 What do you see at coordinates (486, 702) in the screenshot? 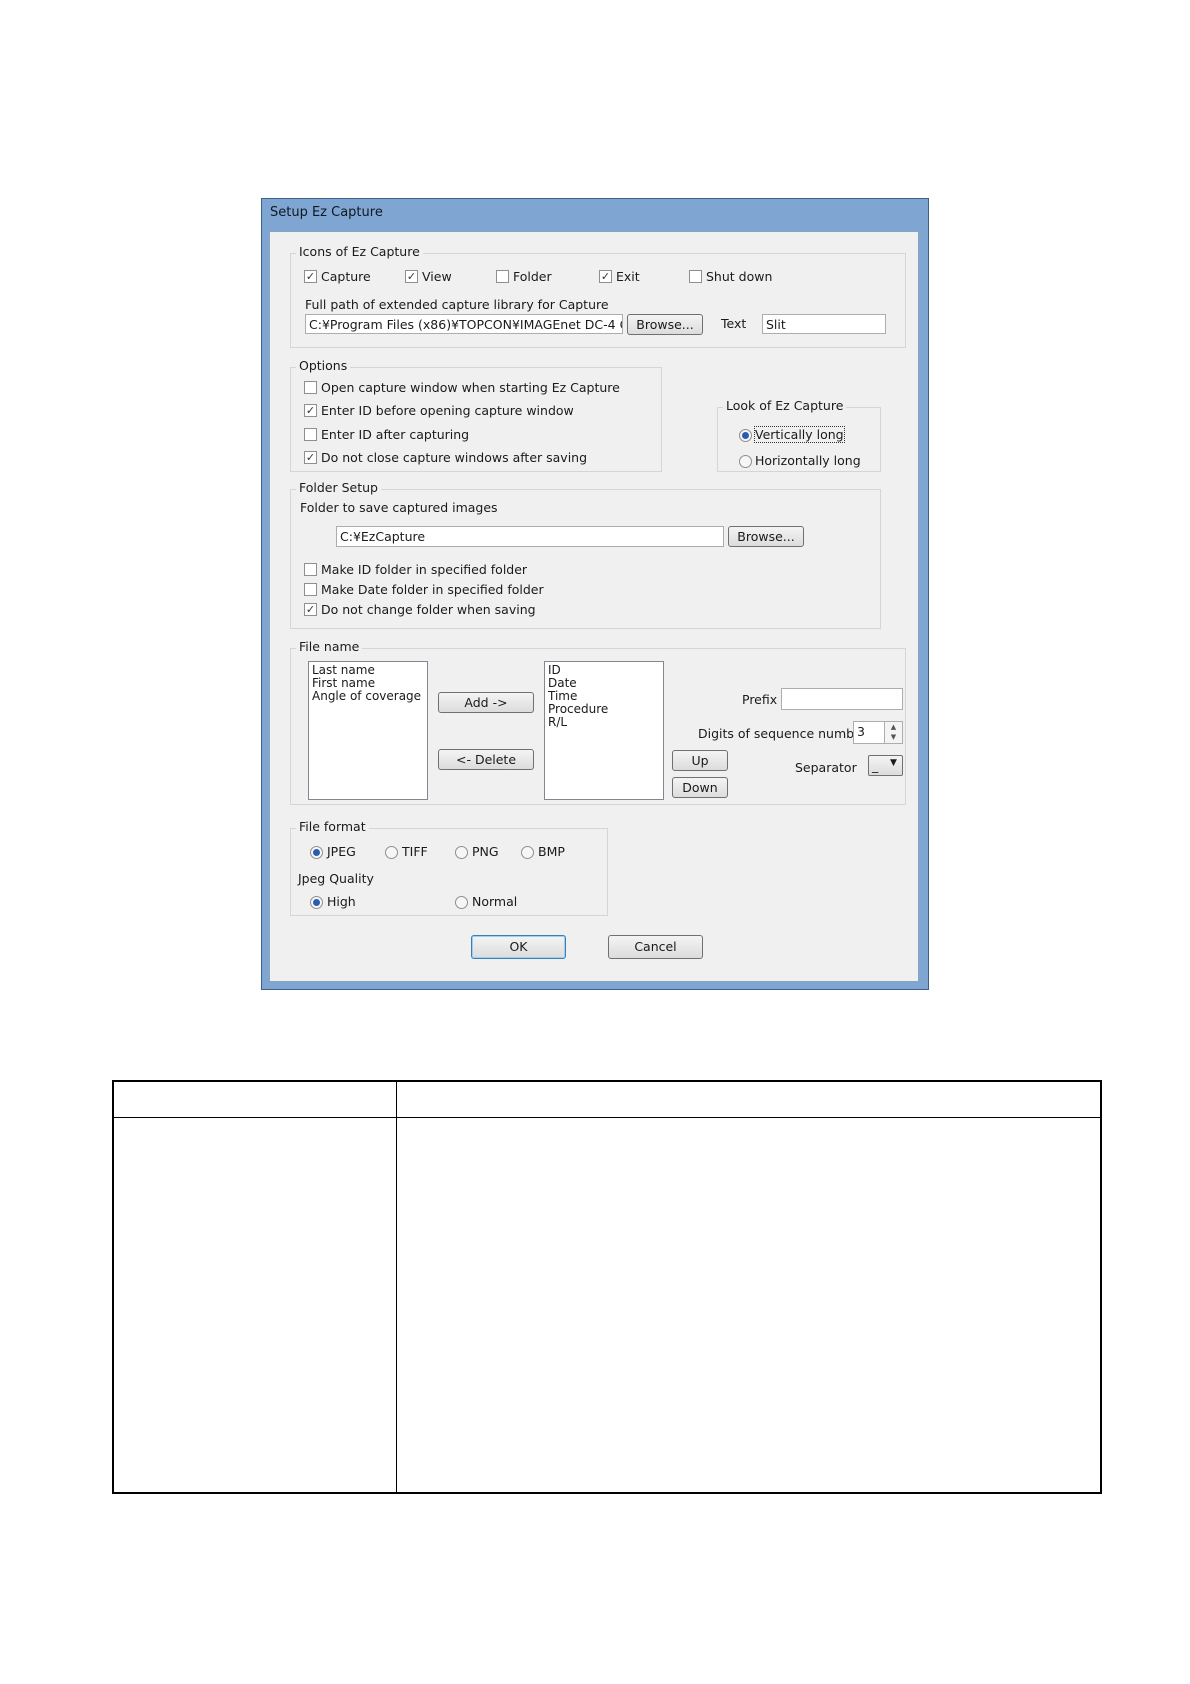
I see `add-button: Add ->` at bounding box center [486, 702].